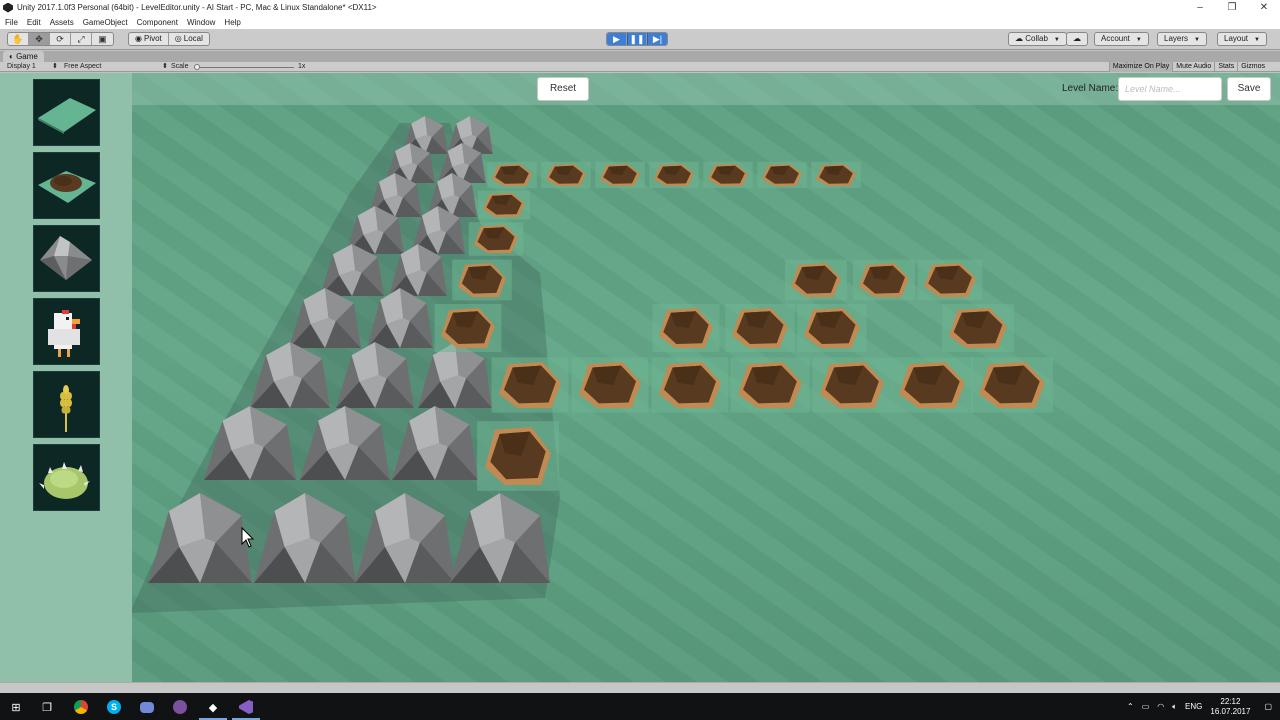  I want to click on hand-tool-icon: ✋, so click(18, 39).